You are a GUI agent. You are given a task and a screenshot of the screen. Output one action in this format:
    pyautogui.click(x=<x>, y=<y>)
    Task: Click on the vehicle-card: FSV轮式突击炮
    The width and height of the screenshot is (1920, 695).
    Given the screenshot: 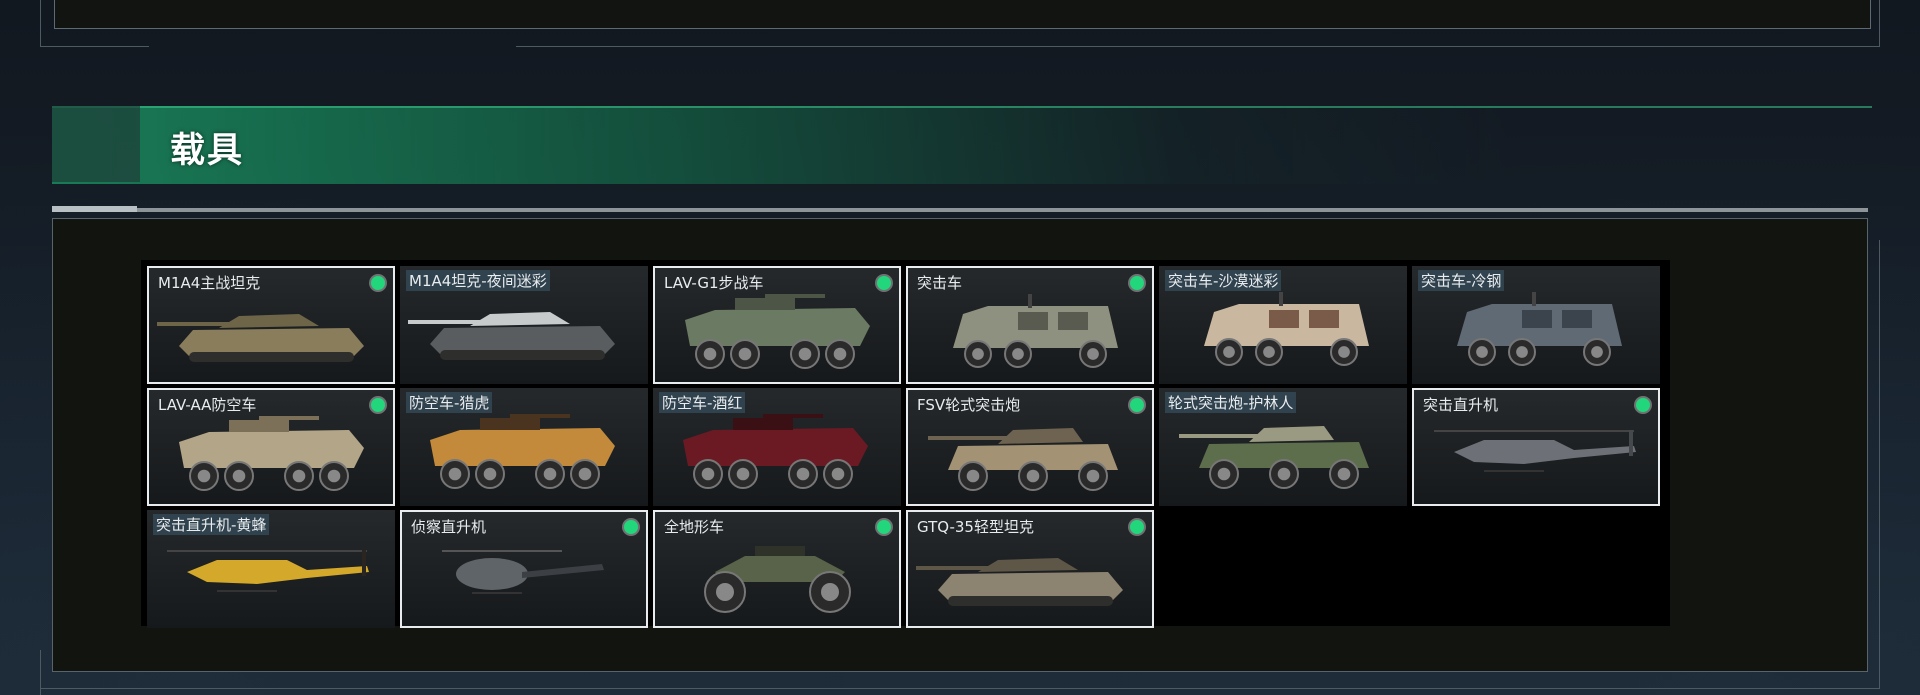 What is the action you would take?
    pyautogui.click(x=1030, y=447)
    